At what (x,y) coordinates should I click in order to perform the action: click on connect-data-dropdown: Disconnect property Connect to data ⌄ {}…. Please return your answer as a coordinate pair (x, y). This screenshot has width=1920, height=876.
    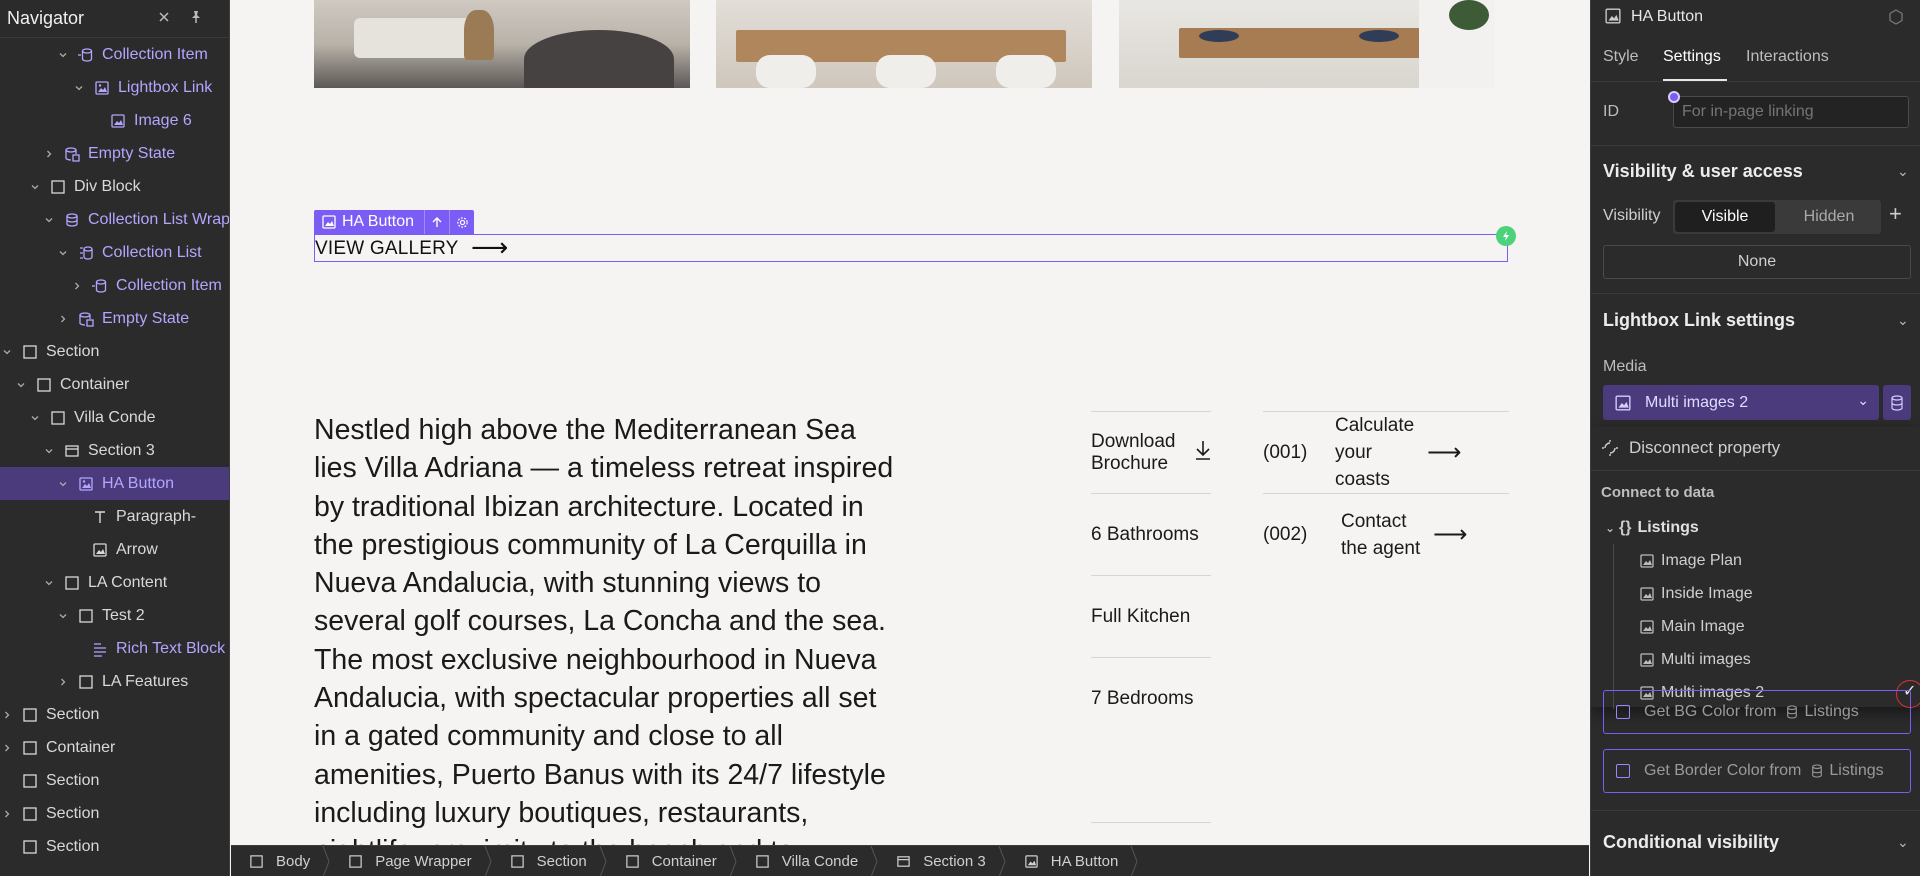
    Looking at the image, I should click on (1755, 568).